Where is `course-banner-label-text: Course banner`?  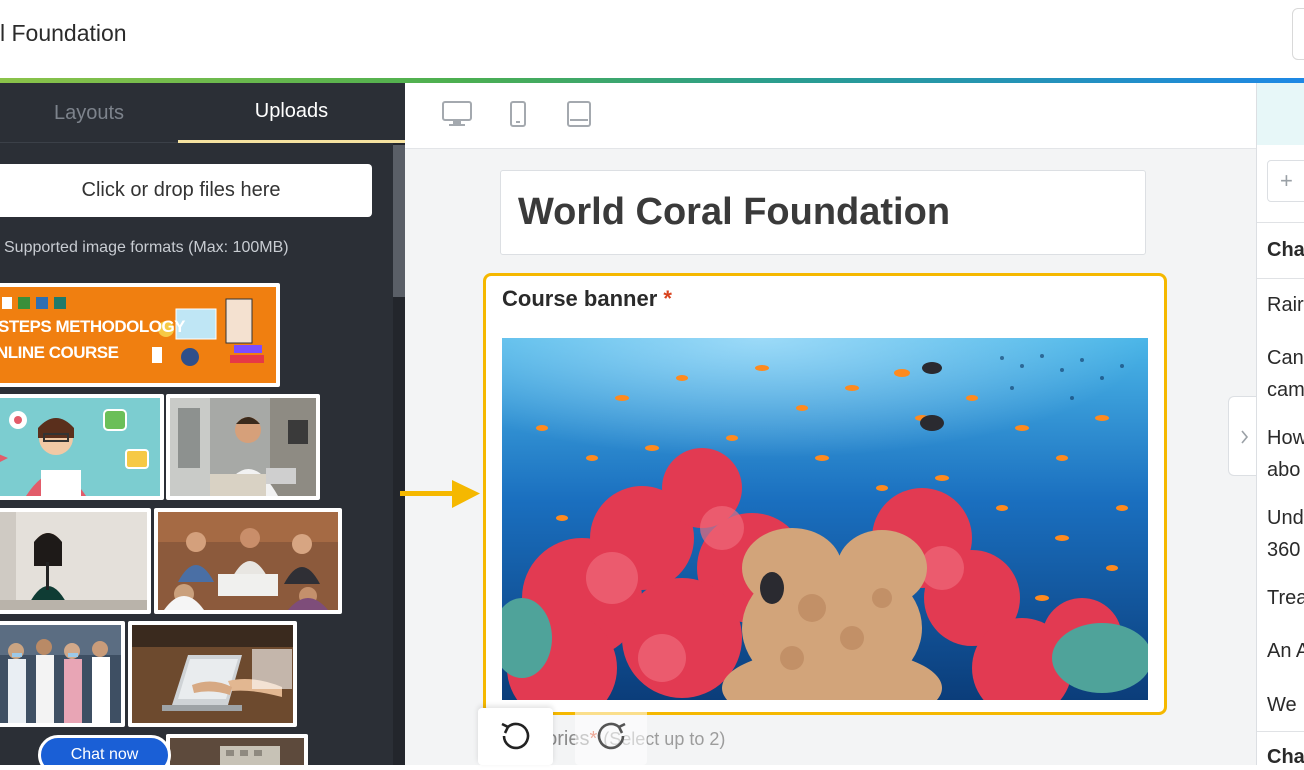 course-banner-label-text: Course banner is located at coordinates (580, 298).